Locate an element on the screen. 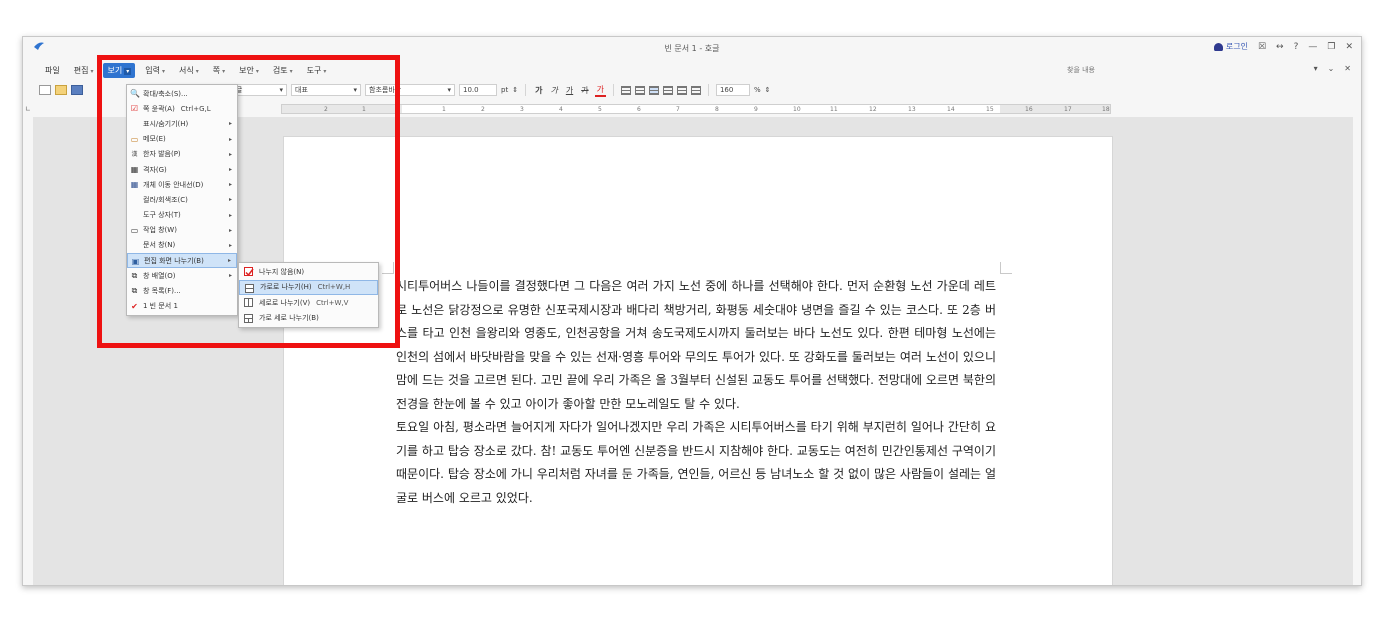 The height and width of the screenshot is (634, 1375). title-controls: 로그인 ☒ ↔ ? — ❐ ✕ is located at coordinates (1283, 46).